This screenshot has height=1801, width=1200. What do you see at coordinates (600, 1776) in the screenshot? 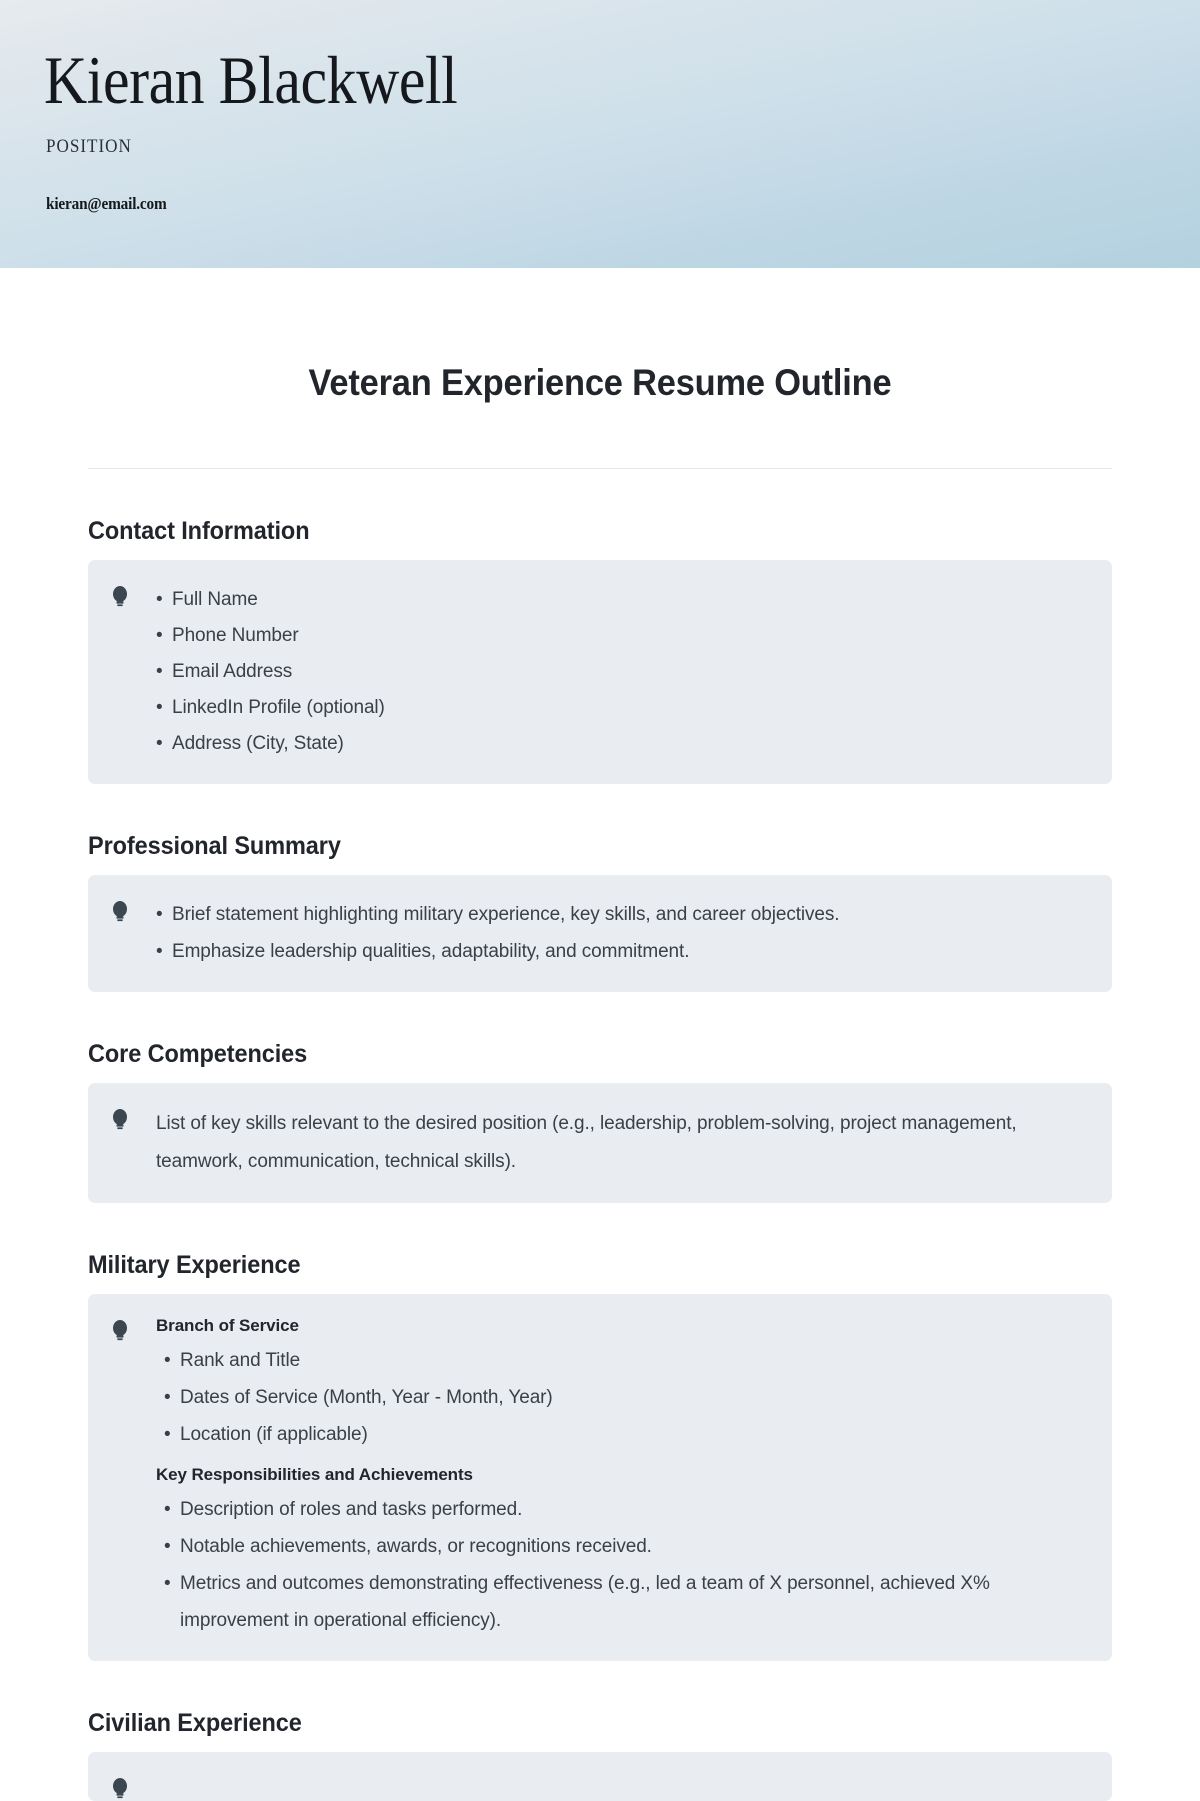
I see `section-content-box` at bounding box center [600, 1776].